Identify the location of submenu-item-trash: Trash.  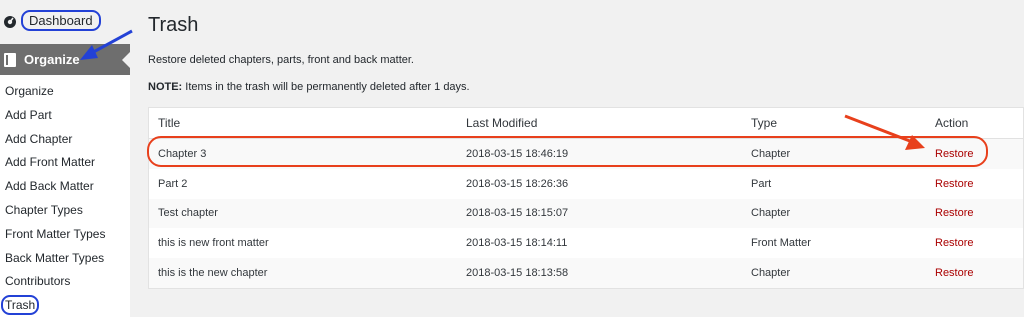
(20, 305).